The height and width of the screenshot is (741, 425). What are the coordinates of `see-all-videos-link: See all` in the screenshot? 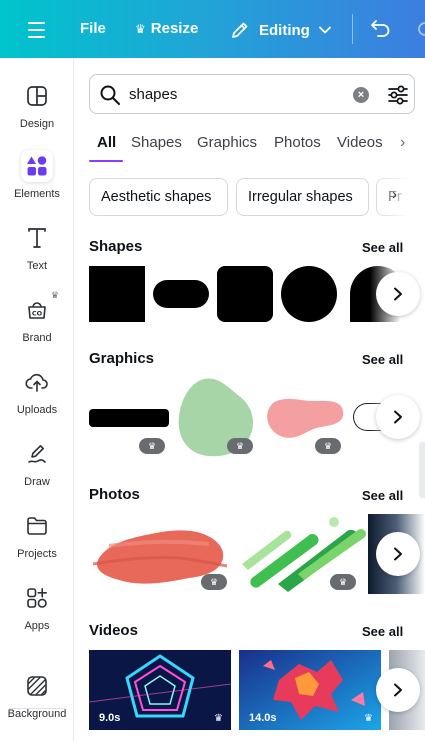 It's located at (382, 631).